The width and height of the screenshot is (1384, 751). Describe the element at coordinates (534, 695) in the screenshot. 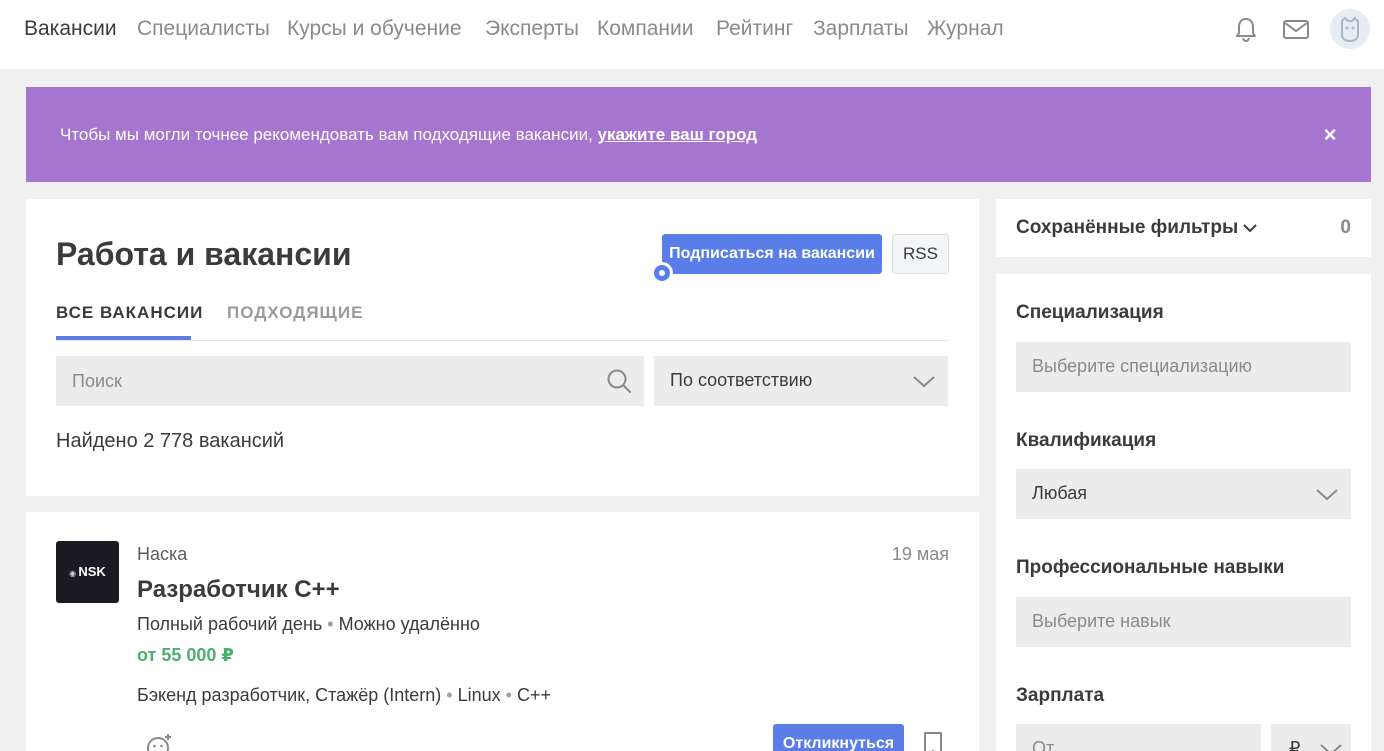

I see `skill-item: C++` at that location.